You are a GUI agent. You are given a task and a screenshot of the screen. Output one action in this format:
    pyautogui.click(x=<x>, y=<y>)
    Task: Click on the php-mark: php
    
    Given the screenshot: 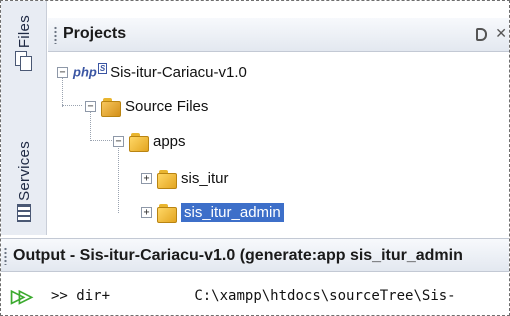 What is the action you would take?
    pyautogui.click(x=85, y=72)
    